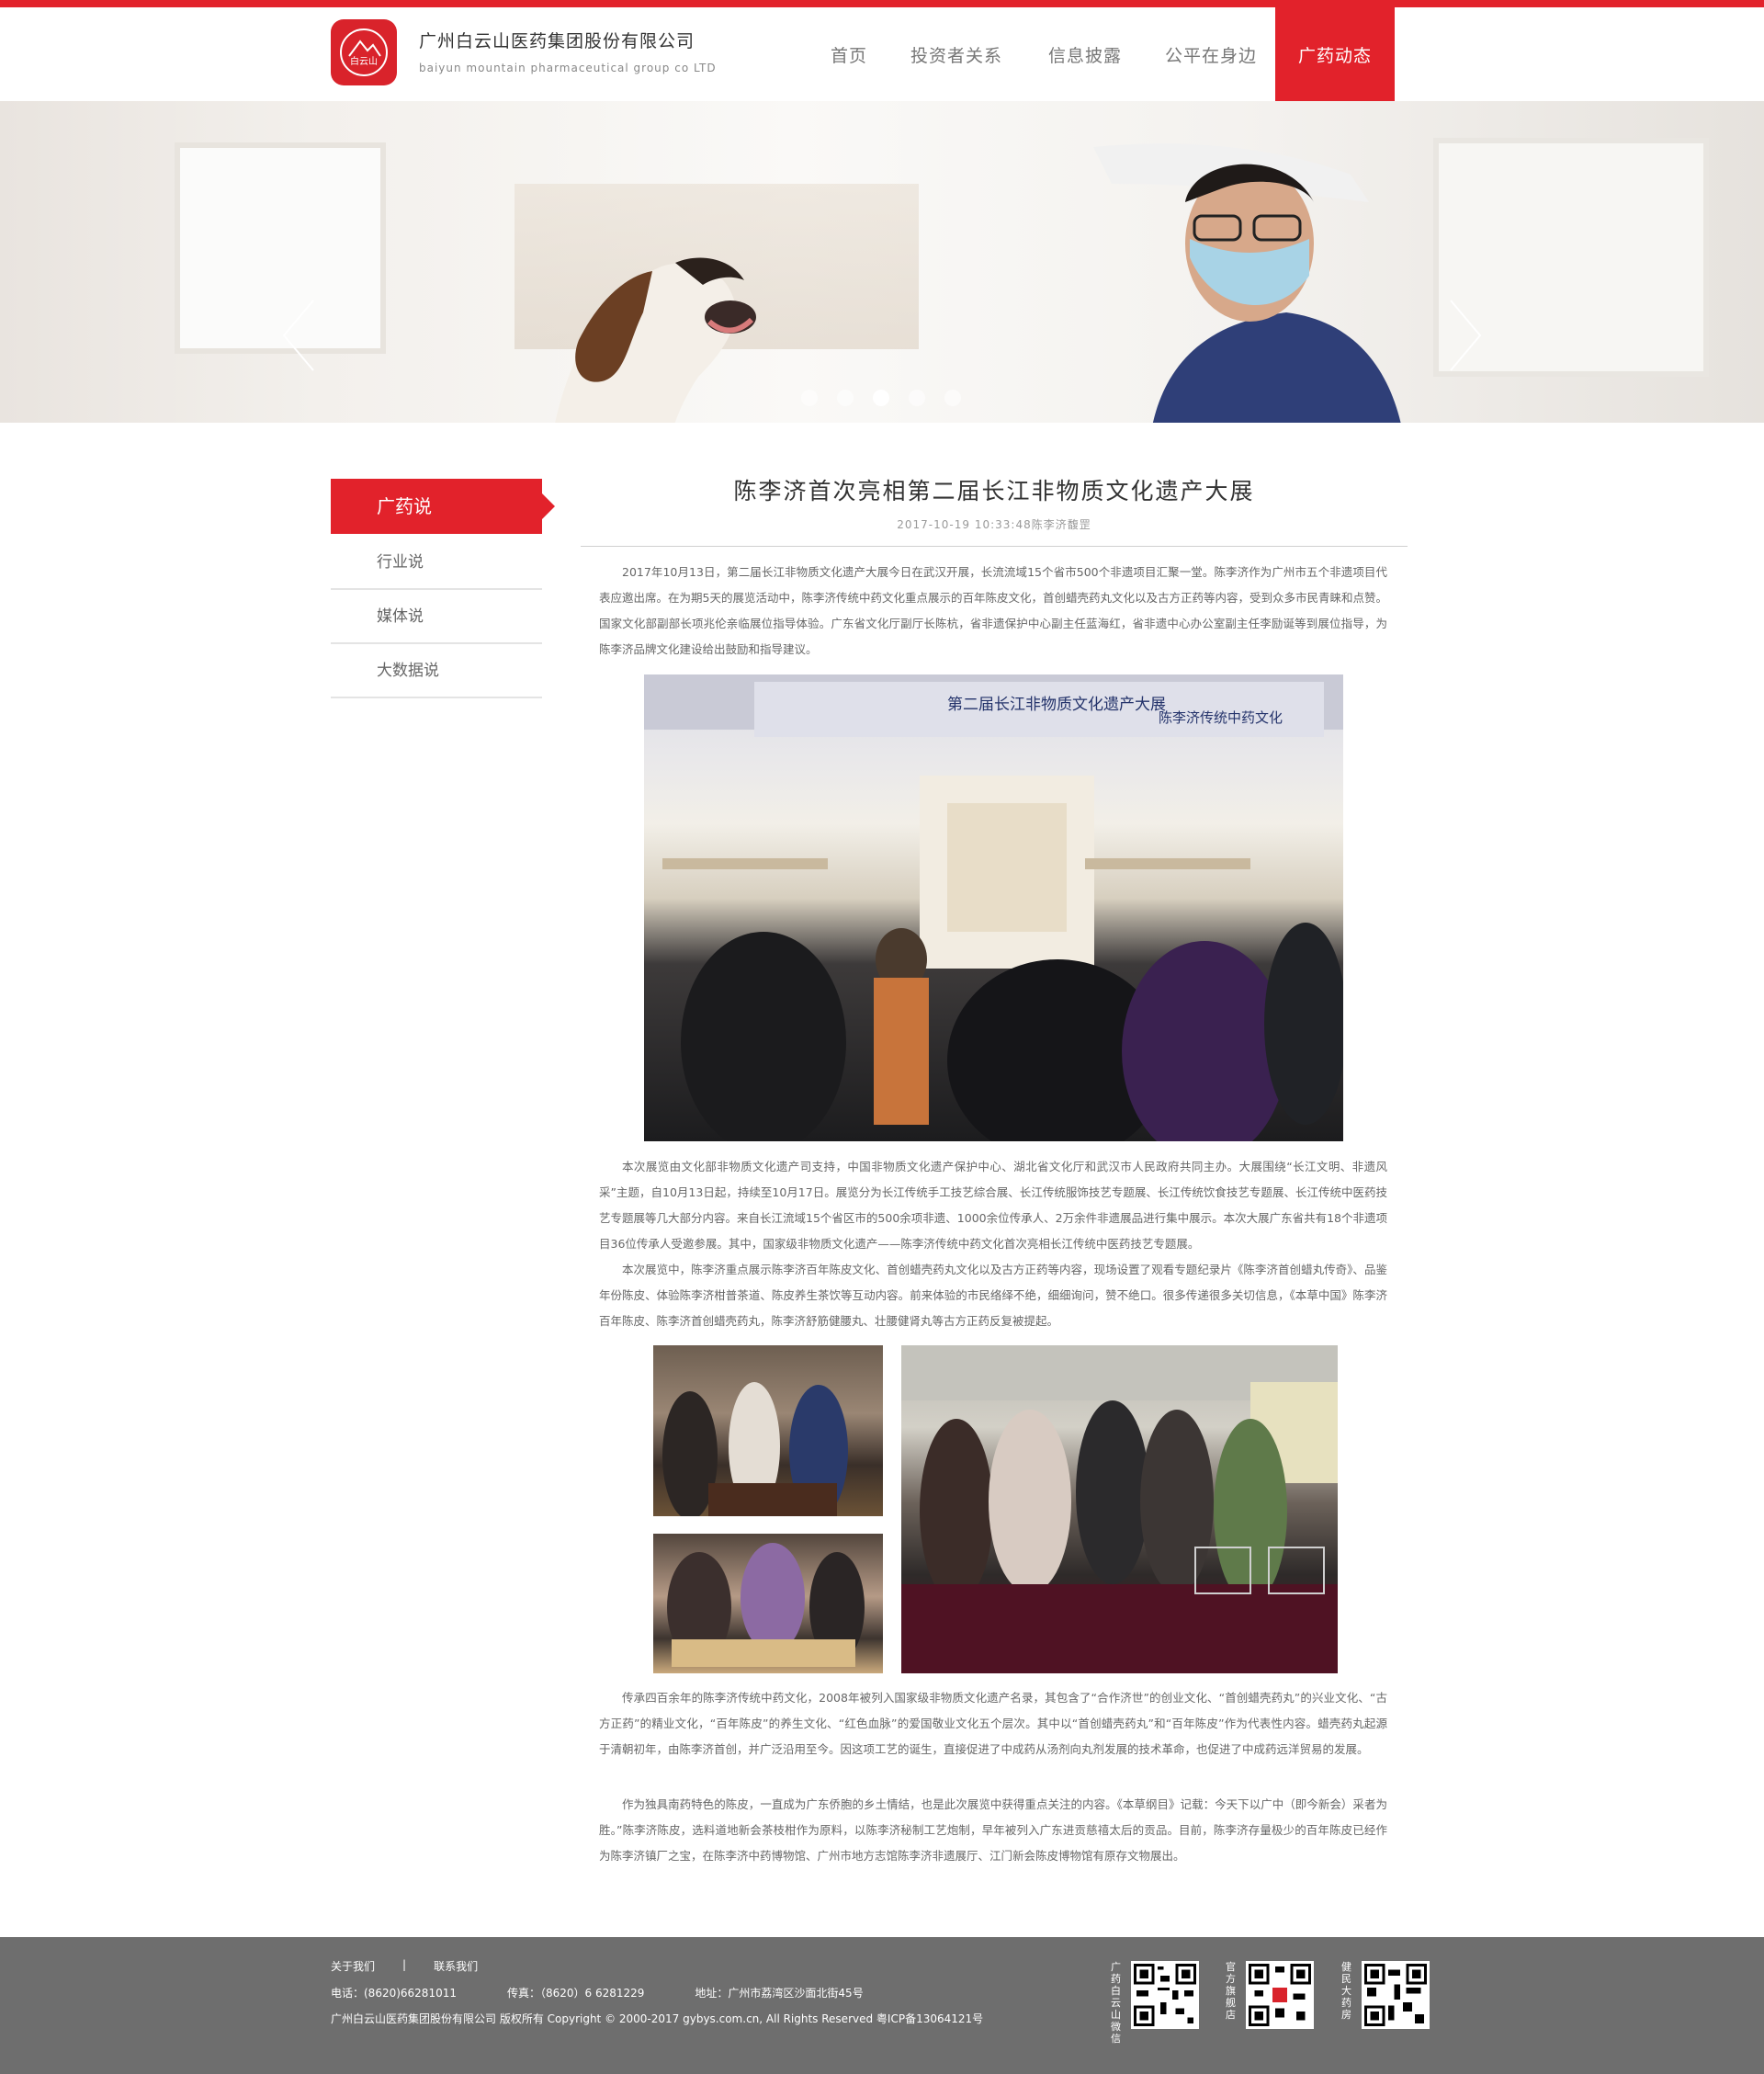  I want to click on article-divider, so click(995, 546).